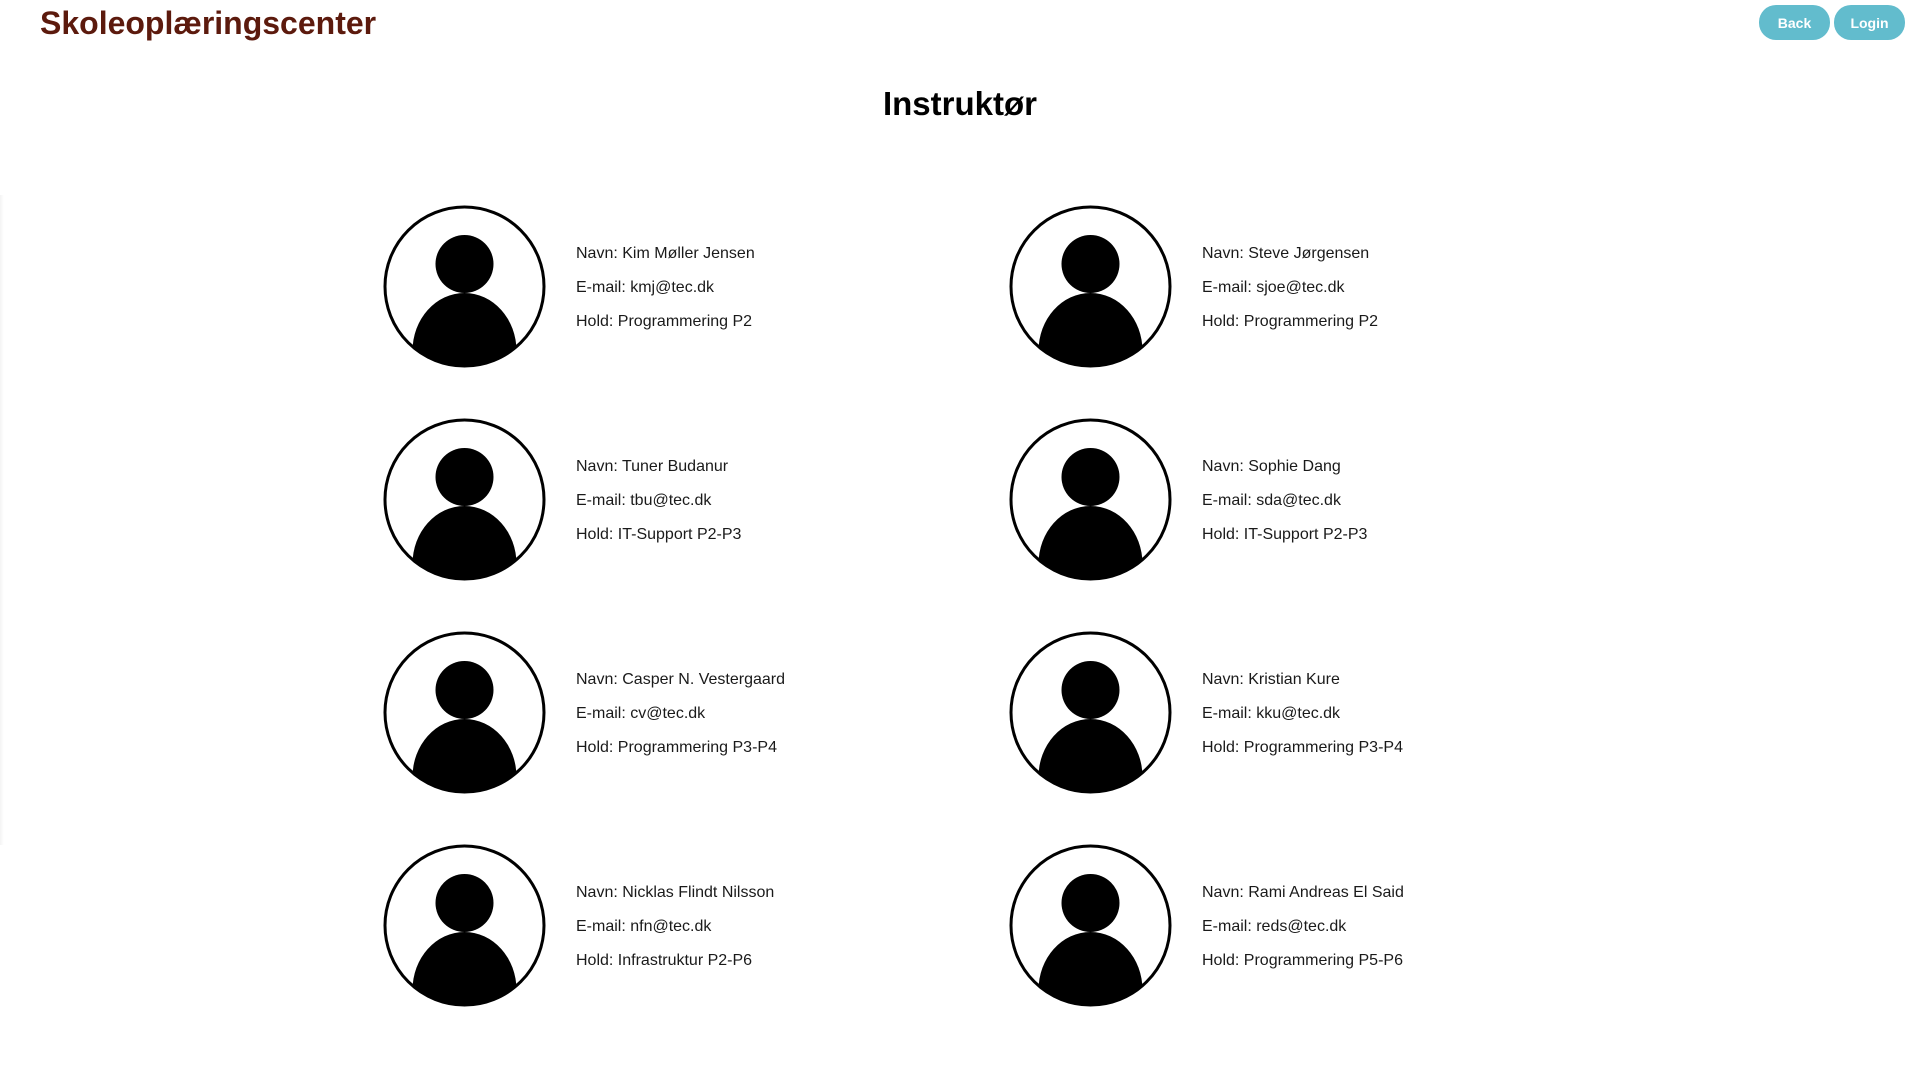 The height and width of the screenshot is (1080, 1920). What do you see at coordinates (641, 713) in the screenshot?
I see `instructor-email: E-mail: cv@tec.dk` at bounding box center [641, 713].